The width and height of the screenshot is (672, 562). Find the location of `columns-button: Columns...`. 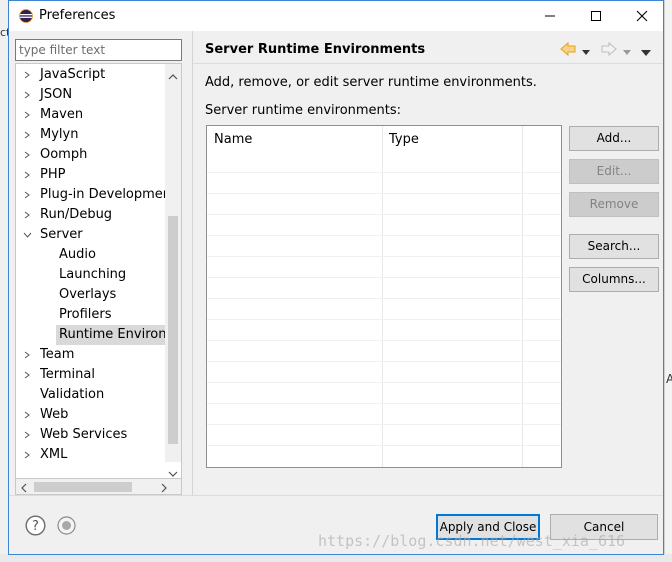

columns-button: Columns... is located at coordinates (614, 279).